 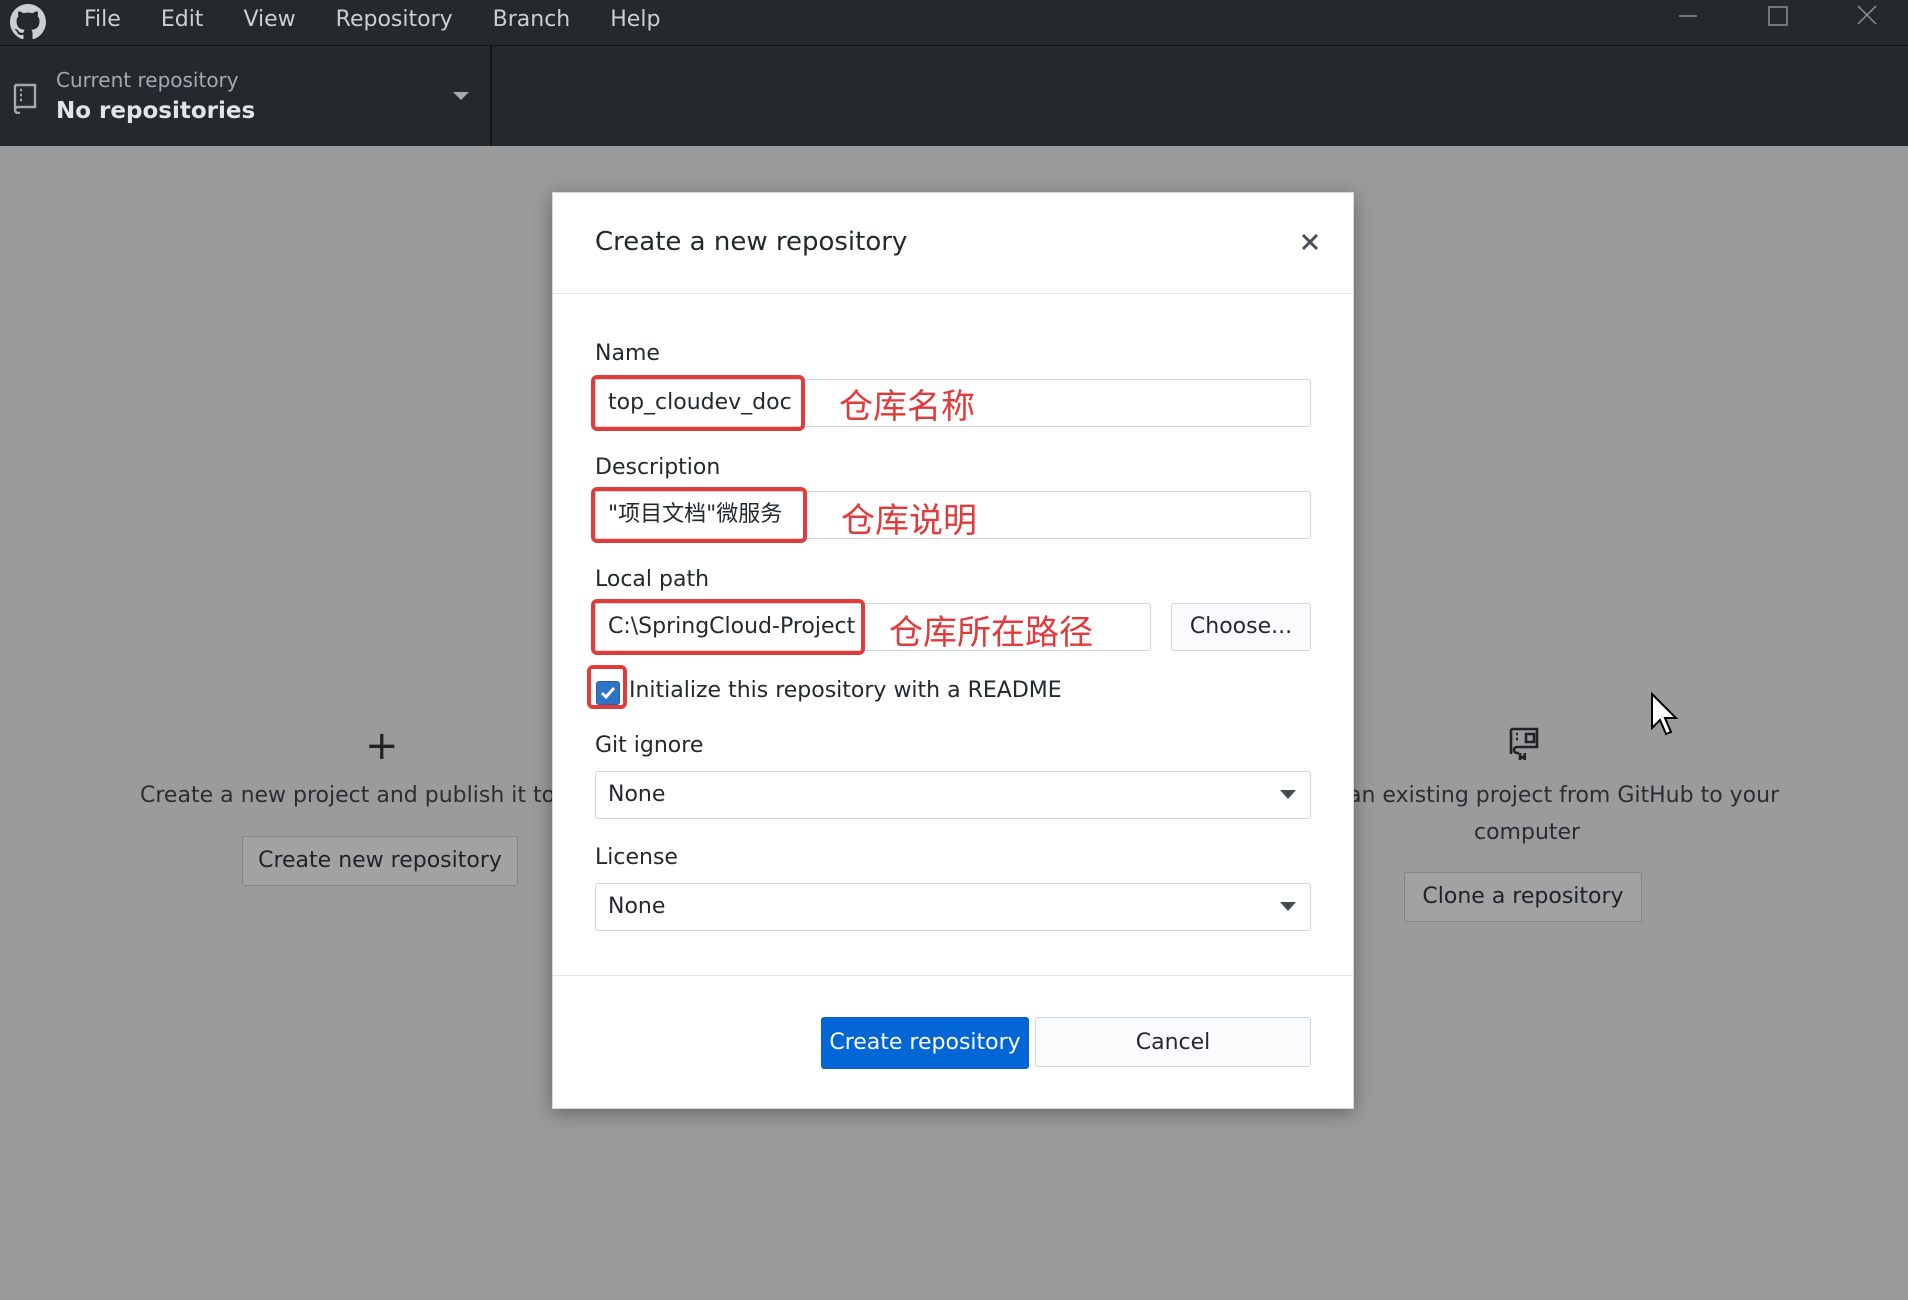 I want to click on plus-icon: +, so click(x=382, y=746).